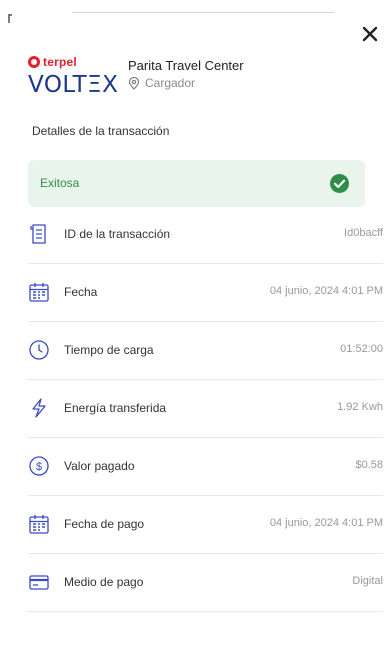 The width and height of the screenshot is (387, 646). What do you see at coordinates (115, 408) in the screenshot?
I see `detail-label: Energía transferida` at bounding box center [115, 408].